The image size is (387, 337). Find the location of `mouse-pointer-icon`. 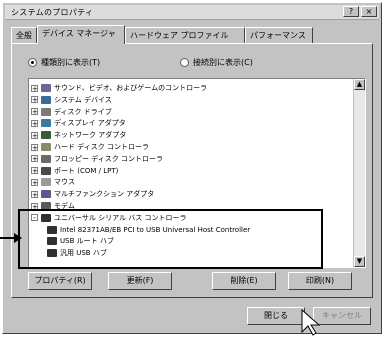

mouse-pointer-icon is located at coordinates (311, 322).